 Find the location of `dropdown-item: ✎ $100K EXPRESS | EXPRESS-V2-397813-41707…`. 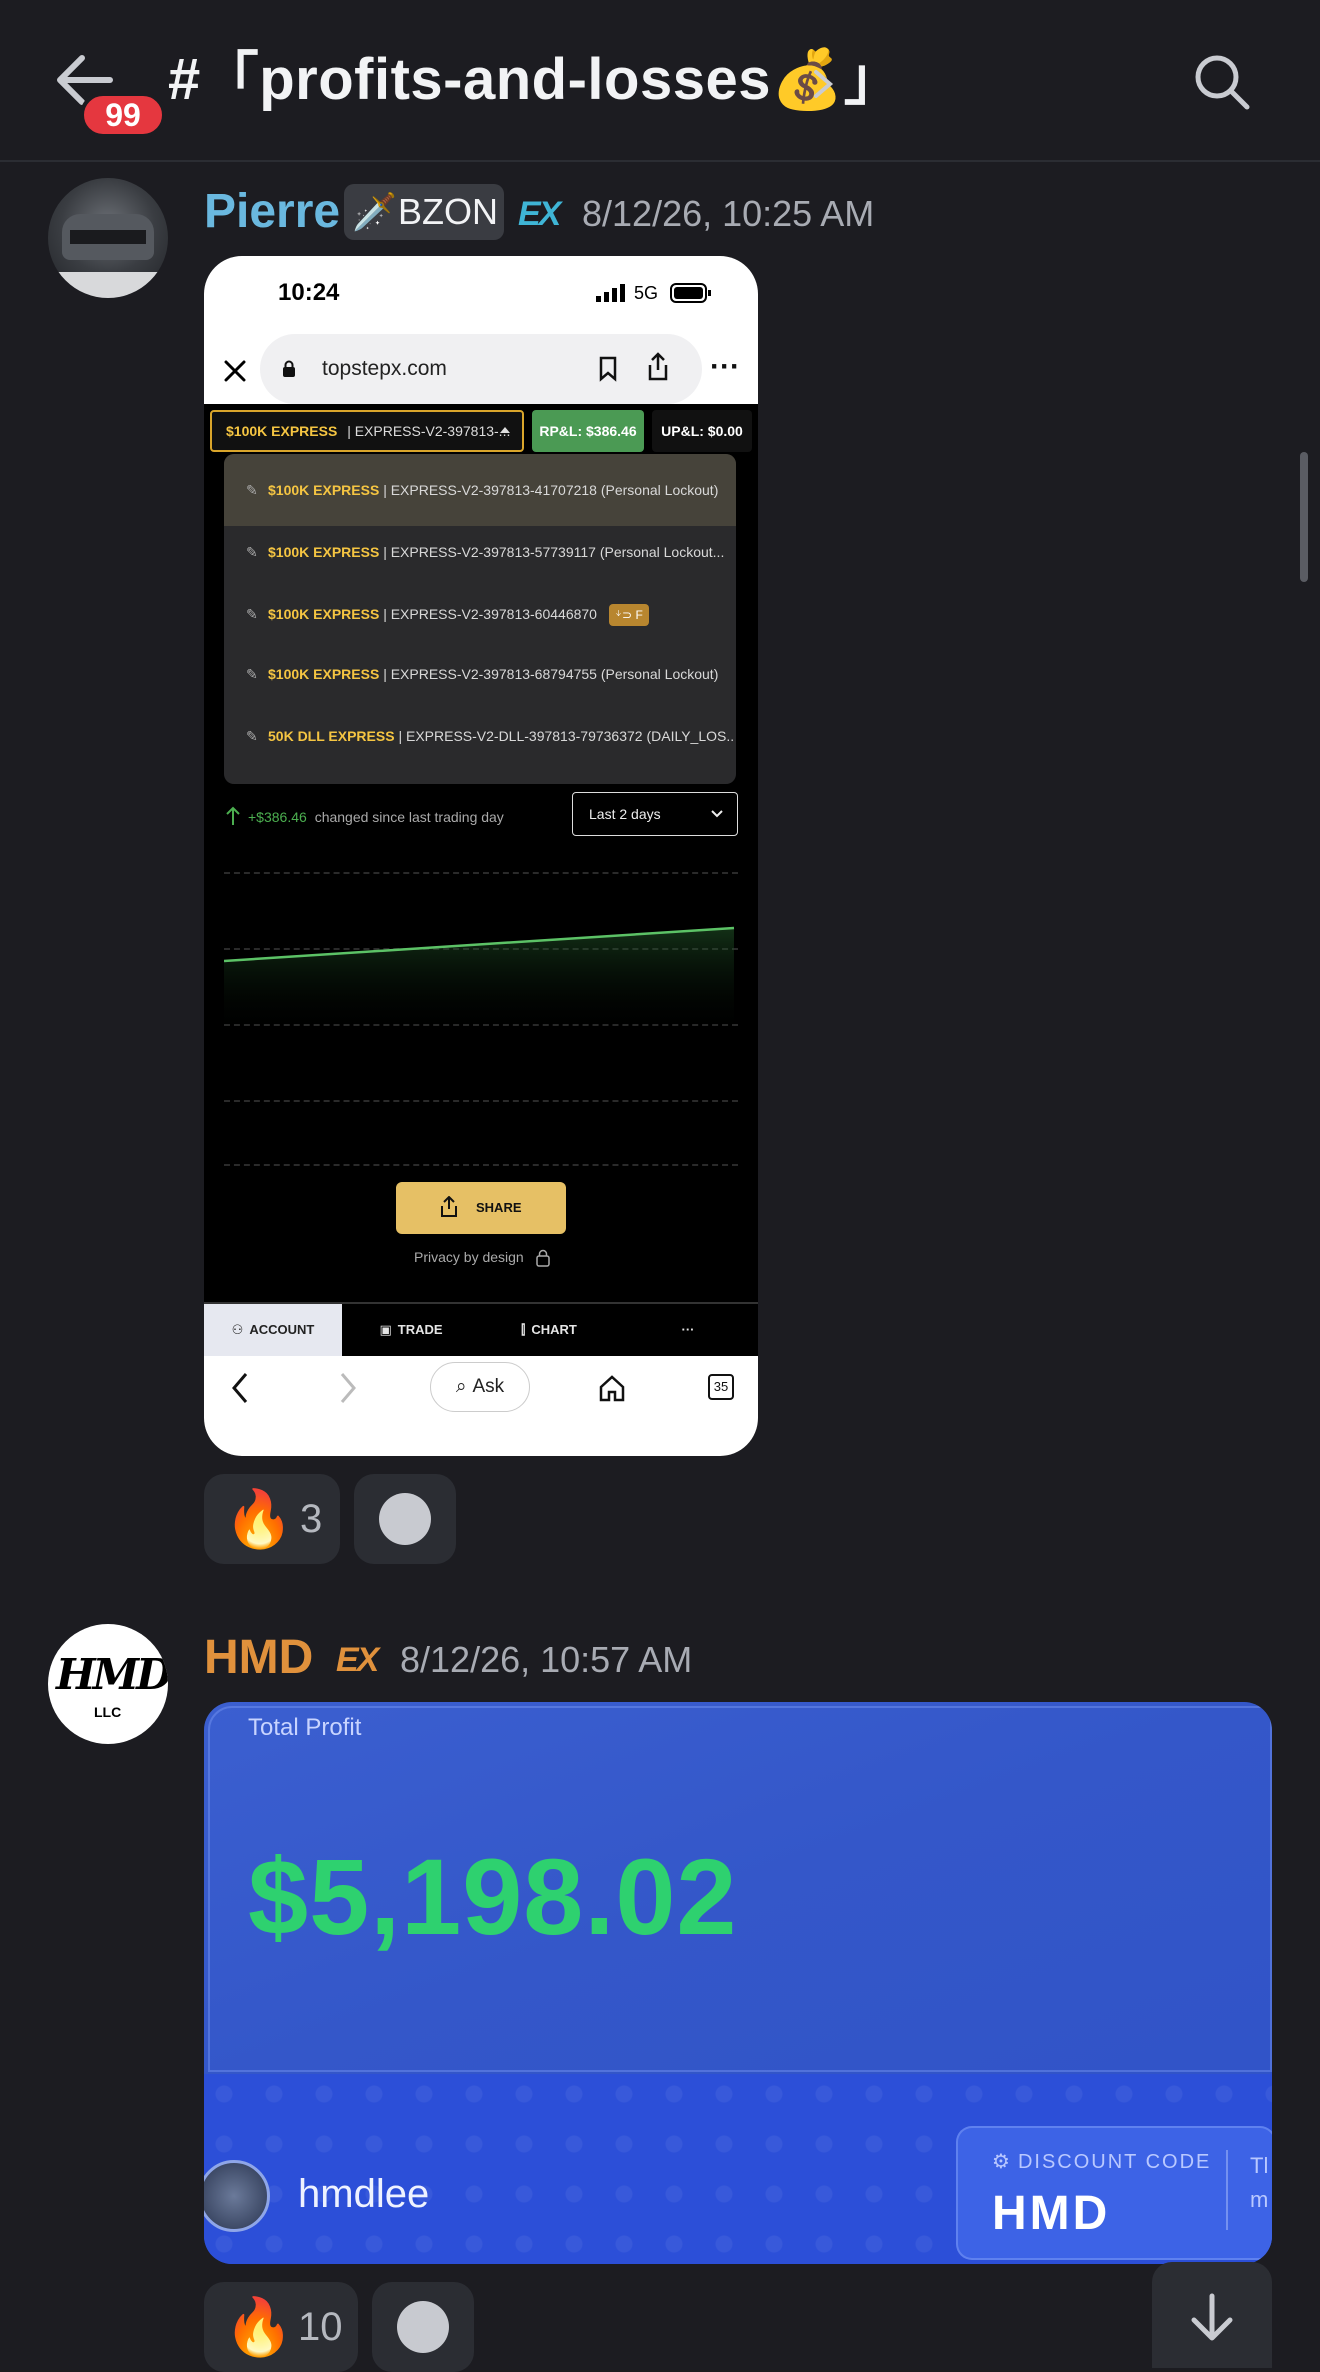

dropdown-item: ✎ $100K EXPRESS | EXPRESS-V2-397813-41707… is located at coordinates (479, 490).